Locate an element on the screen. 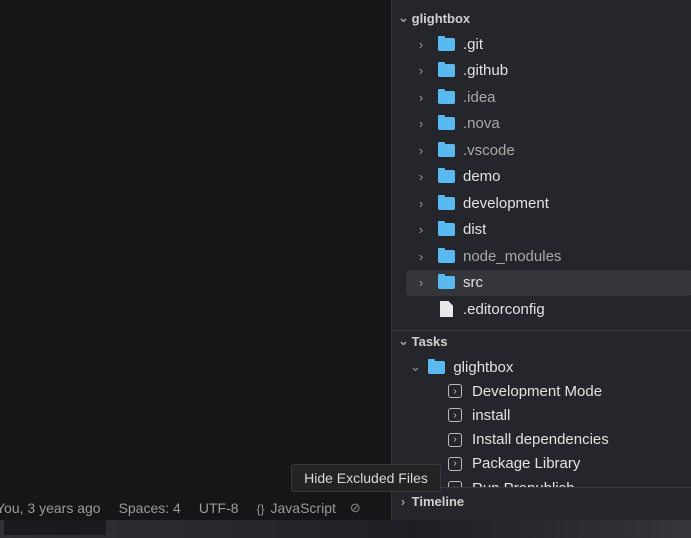  tree-item-folder: › .vscode is located at coordinates (541, 150).